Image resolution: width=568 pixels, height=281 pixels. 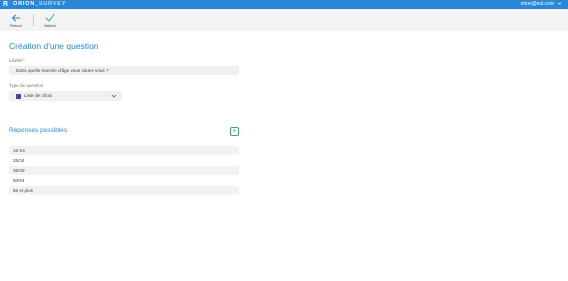 What do you see at coordinates (124, 160) in the screenshot?
I see `answer-item: 25/34` at bounding box center [124, 160].